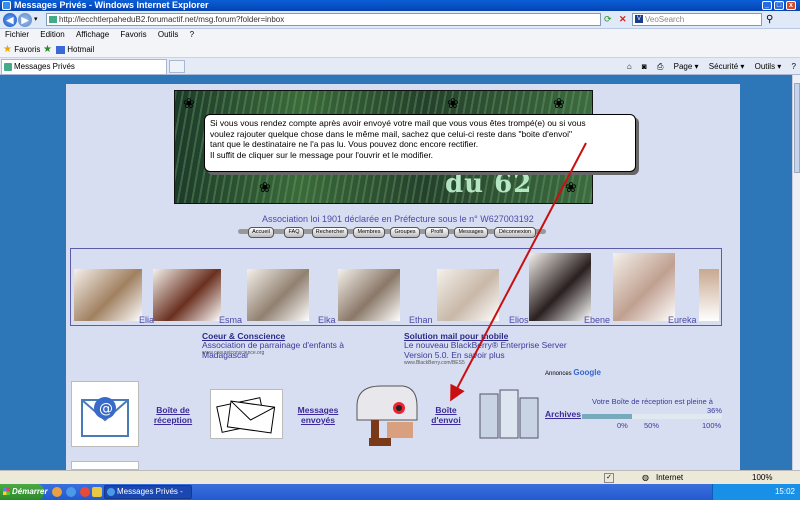 Image resolution: width=800 pixels, height=510 pixels. I want to click on menu-help: ?, so click(192, 34).